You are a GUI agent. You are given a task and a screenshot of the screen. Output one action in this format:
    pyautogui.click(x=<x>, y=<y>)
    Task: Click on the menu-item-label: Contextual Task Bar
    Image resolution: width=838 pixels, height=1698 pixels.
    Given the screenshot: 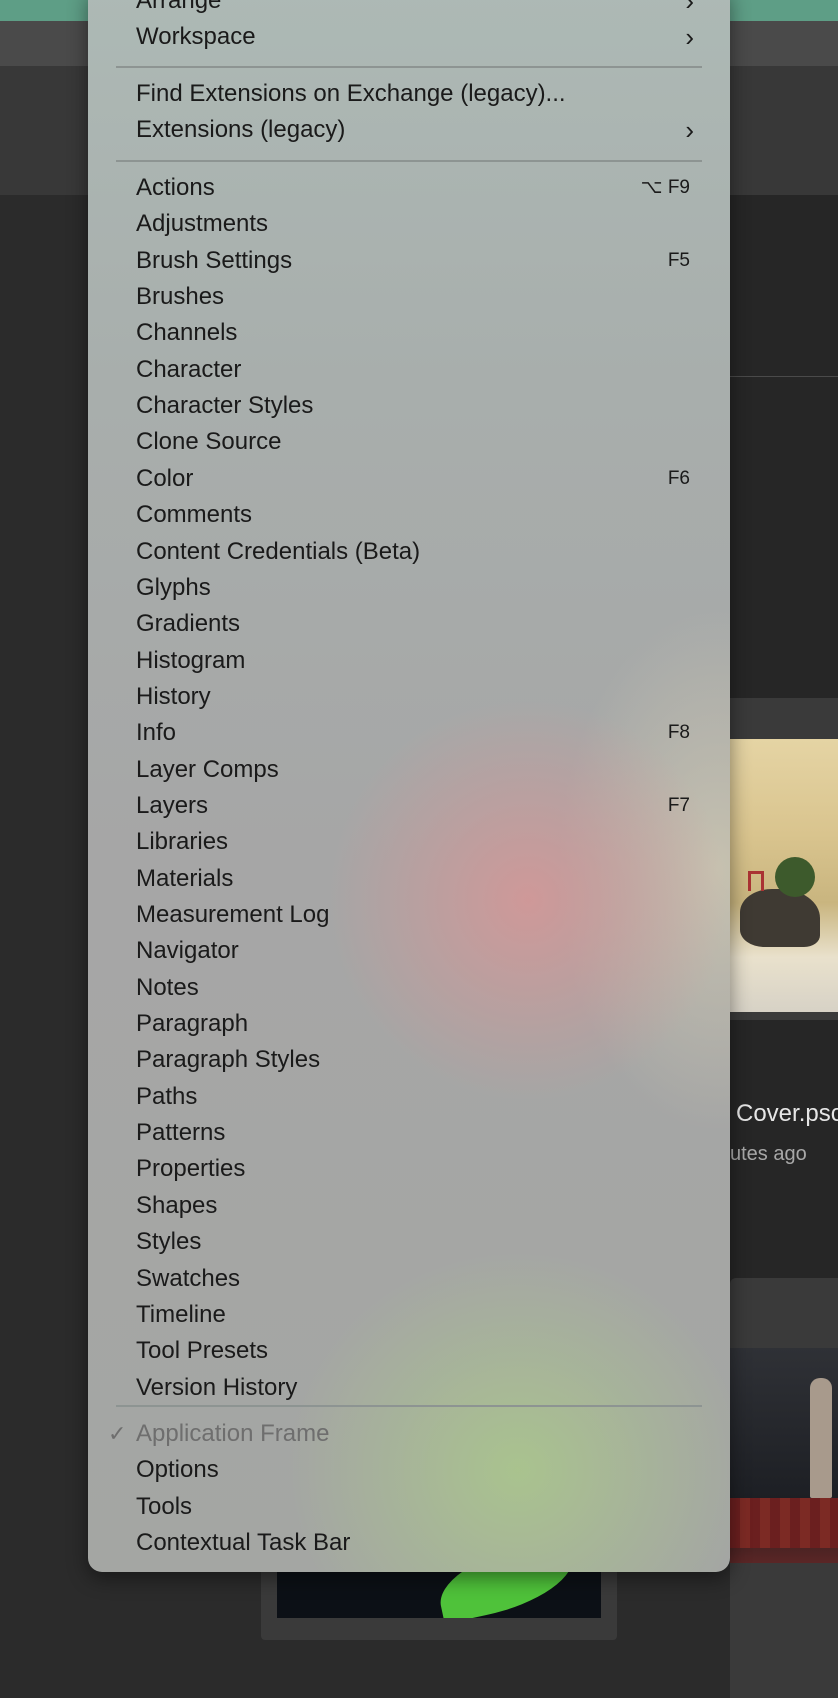 What is the action you would take?
    pyautogui.click(x=243, y=1543)
    